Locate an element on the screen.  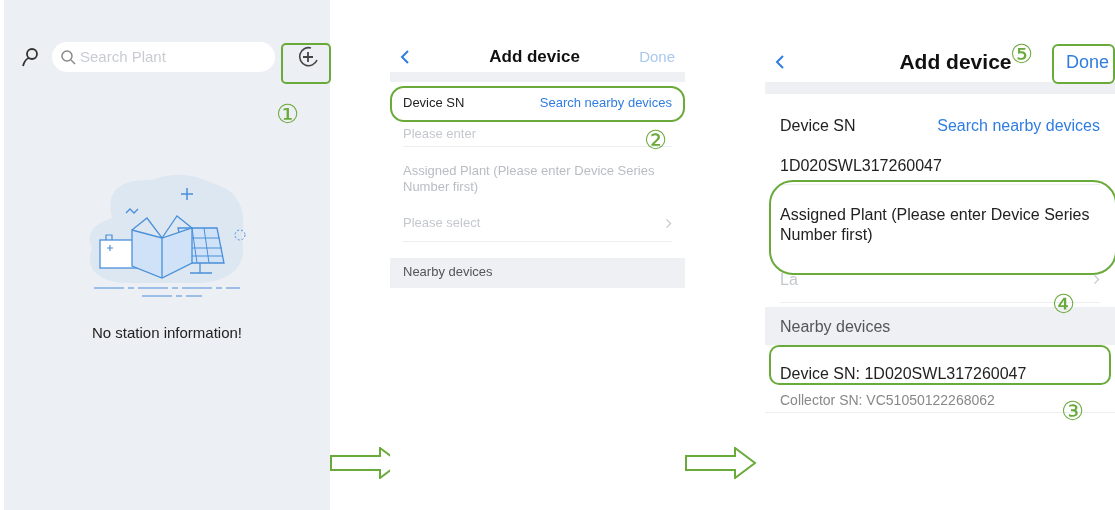
device-sn-field: 1D020SWL317260047 is located at coordinates (905, 166).